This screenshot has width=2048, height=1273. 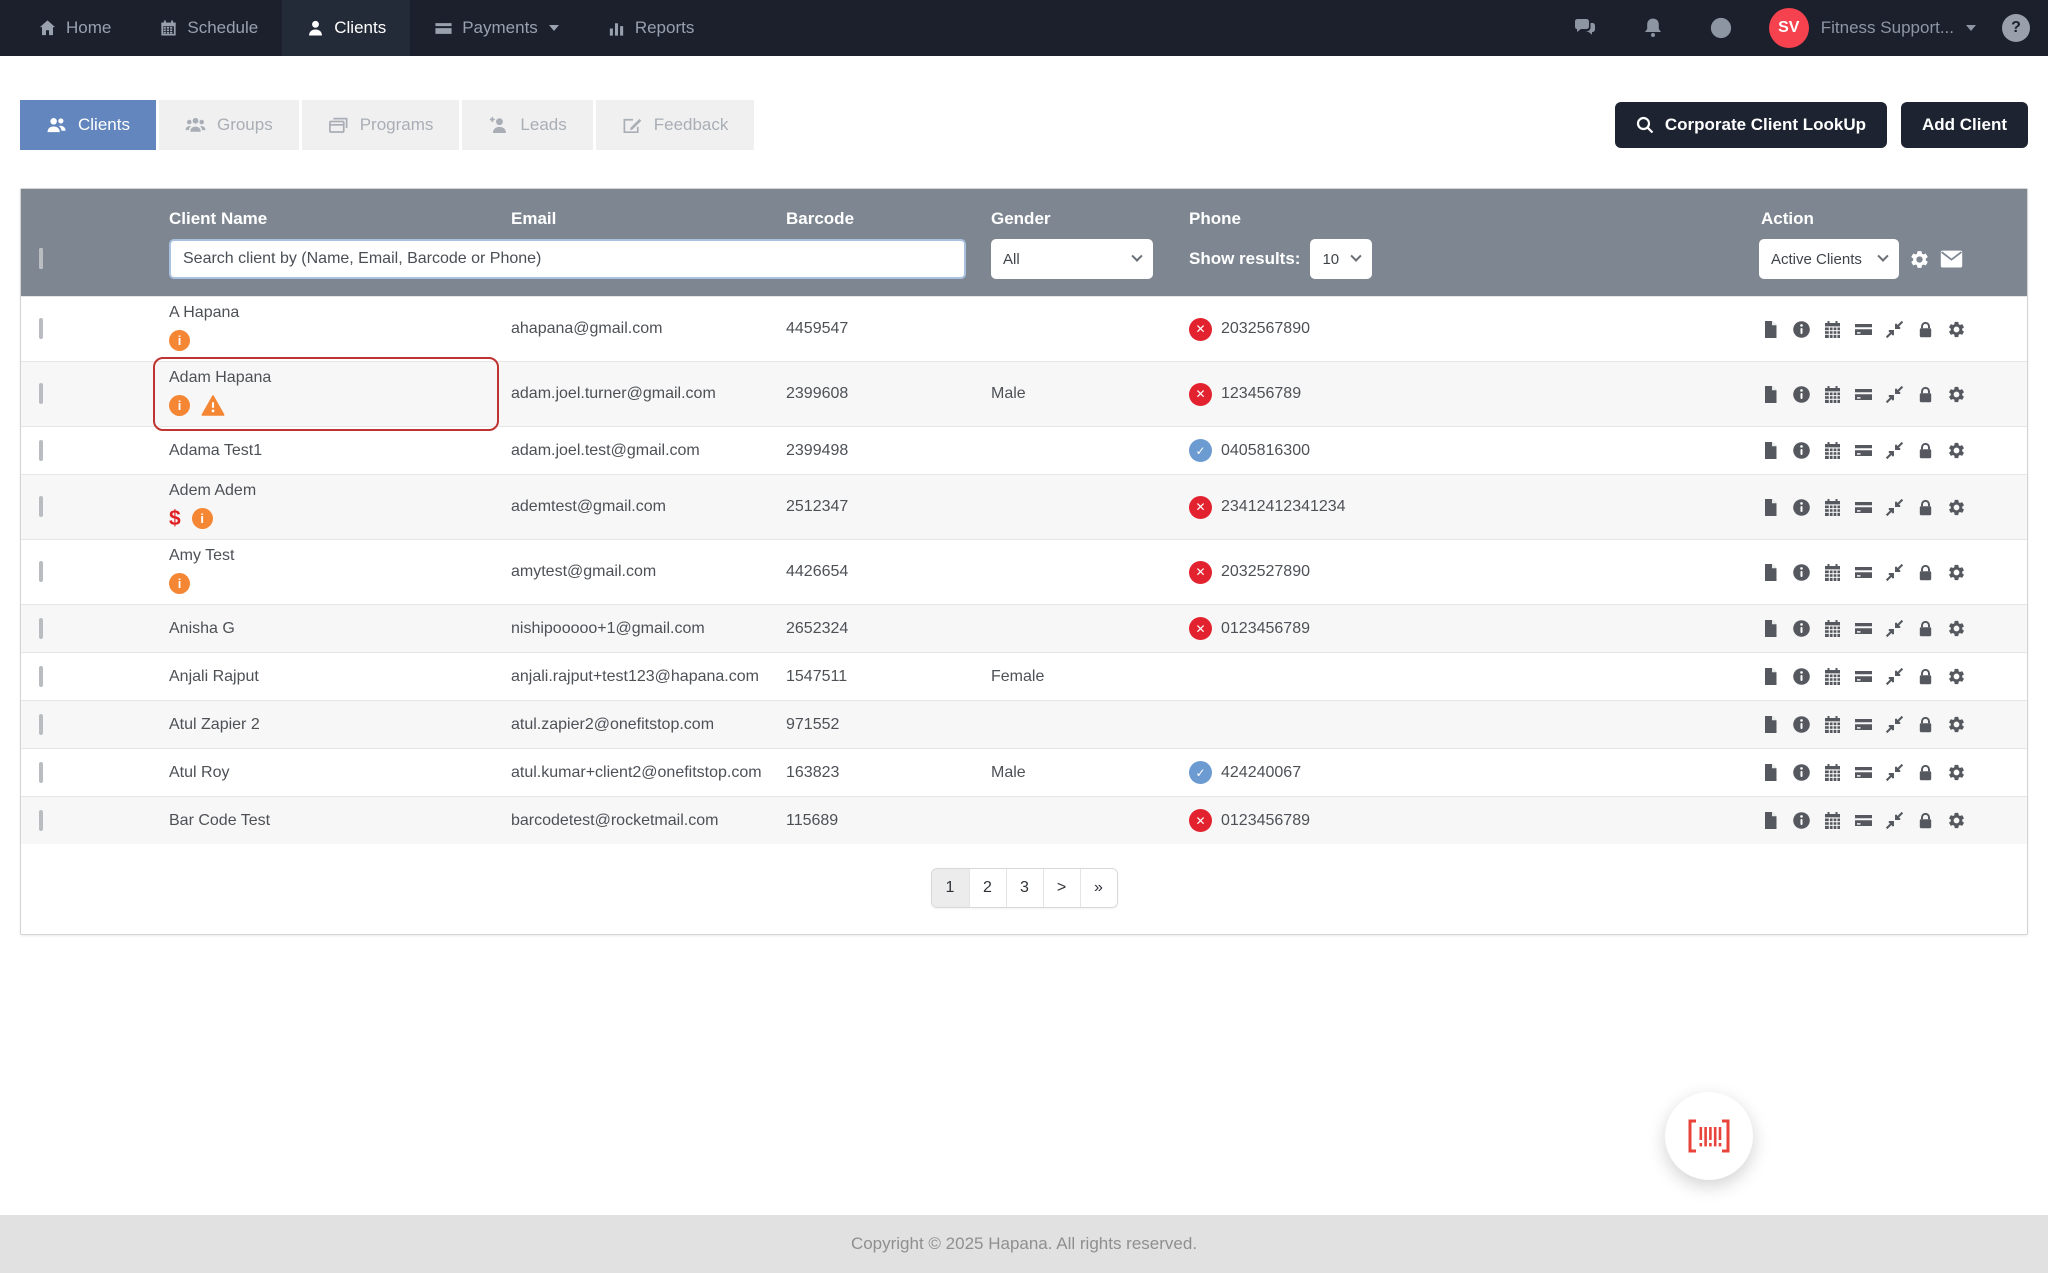 What do you see at coordinates (380, 125) in the screenshot?
I see `tab-programs: Programs` at bounding box center [380, 125].